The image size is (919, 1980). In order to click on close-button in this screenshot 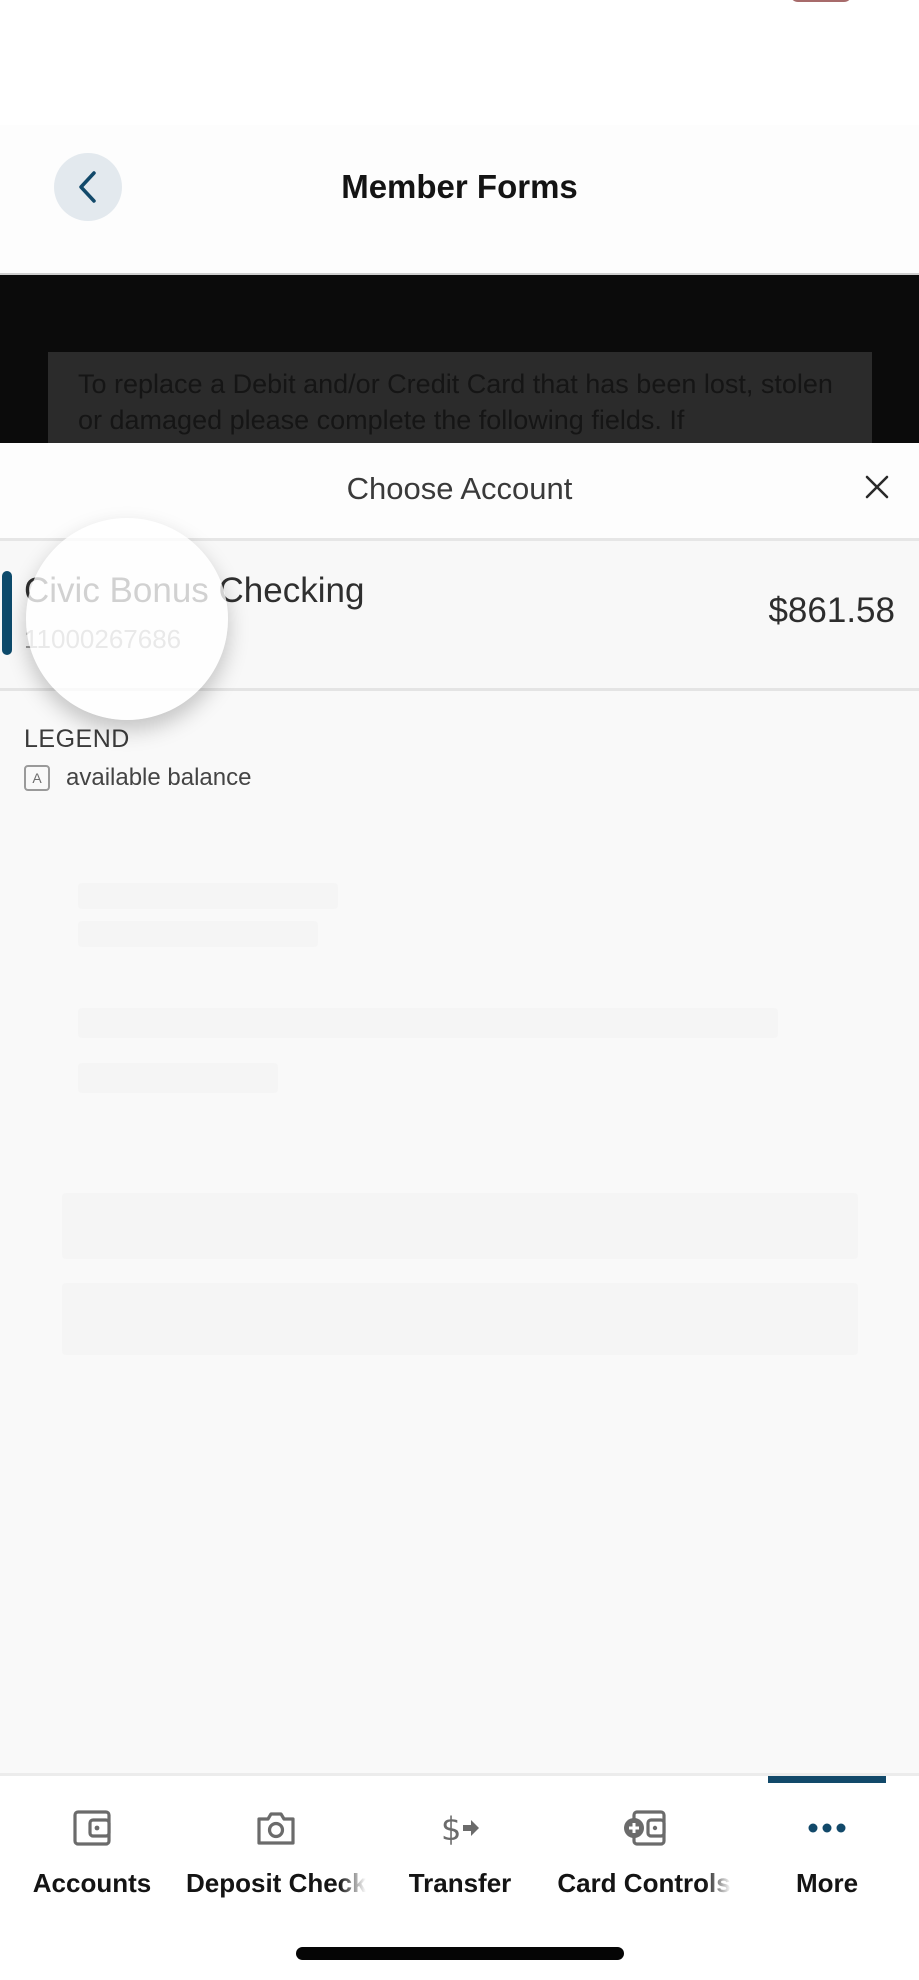, I will do `click(877, 487)`.